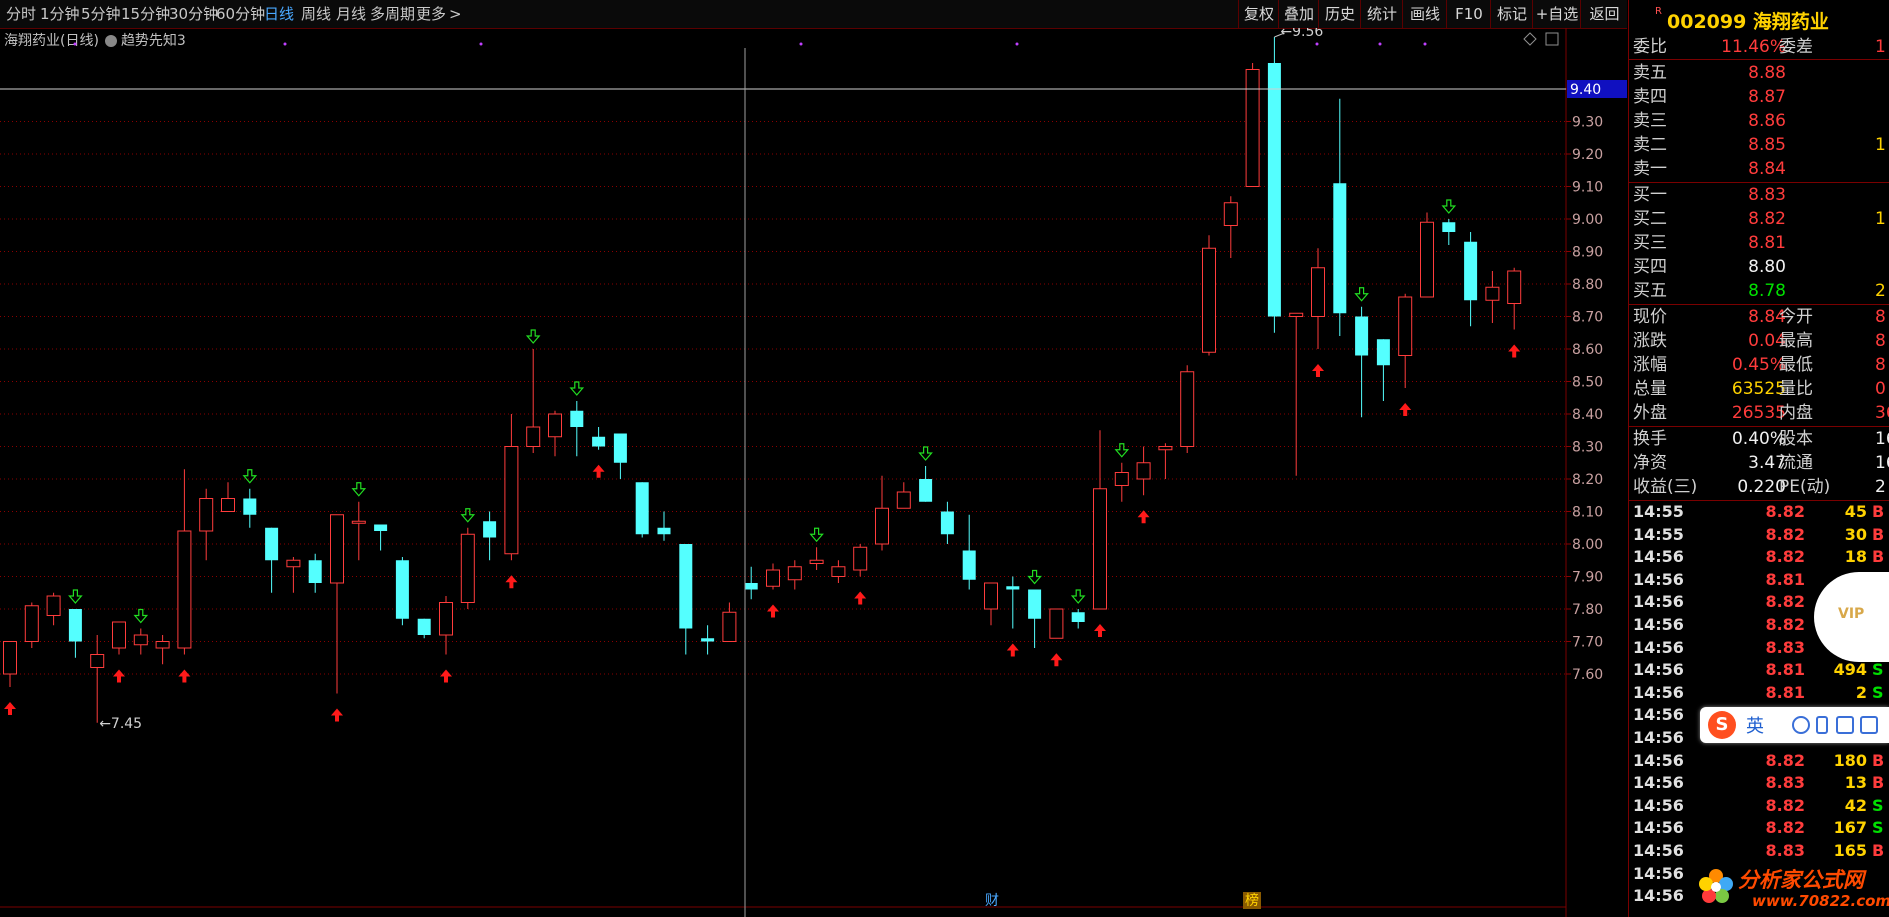 This screenshot has width=1889, height=917. Describe the element at coordinates (1552, 39) in the screenshot. I see `window-icon` at that location.